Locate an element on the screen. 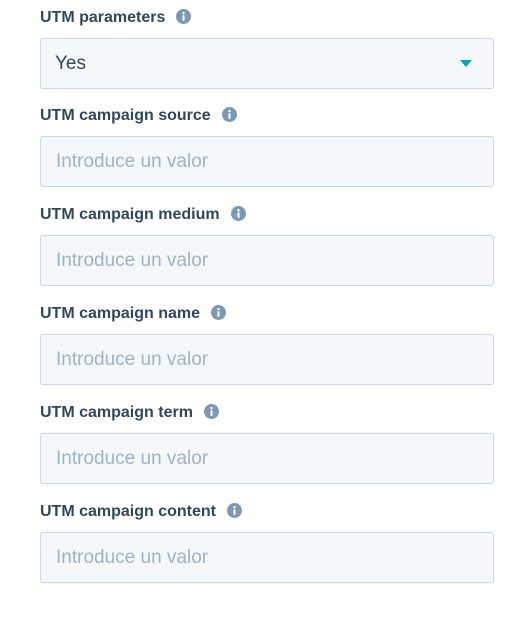  utm-campaign-term-input is located at coordinates (267, 458).